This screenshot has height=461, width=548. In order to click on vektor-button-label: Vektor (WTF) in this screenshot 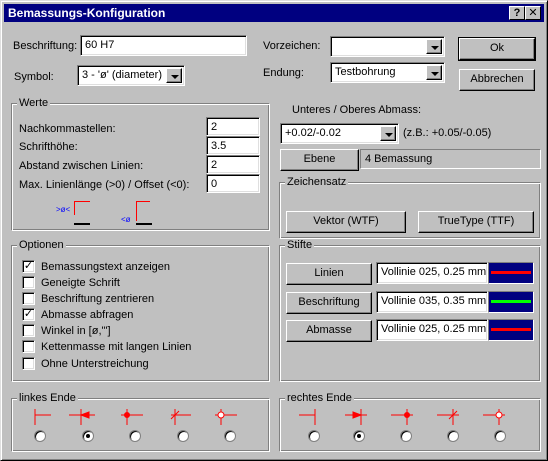, I will do `click(346, 221)`.